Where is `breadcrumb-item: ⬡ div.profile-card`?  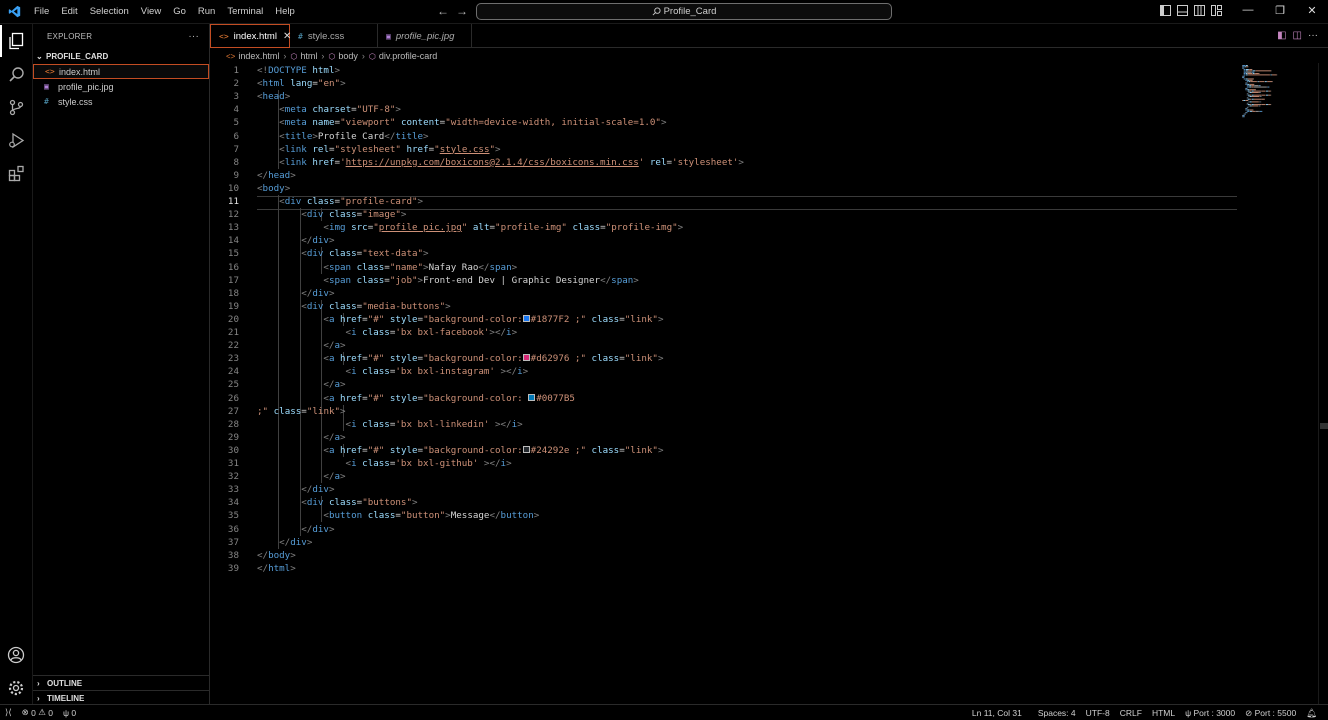
breadcrumb-item: ⬡ div.profile-card is located at coordinates (403, 56).